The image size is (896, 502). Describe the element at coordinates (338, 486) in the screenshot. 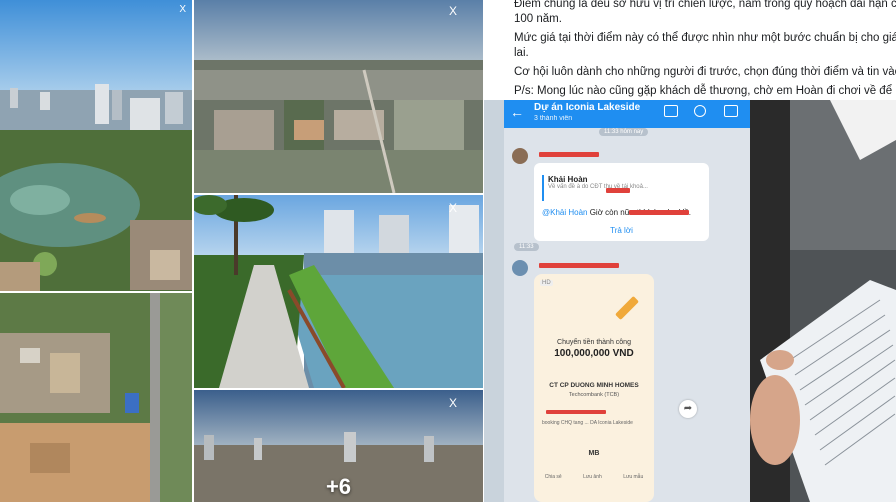

I see `more-photos-count: +6` at that location.